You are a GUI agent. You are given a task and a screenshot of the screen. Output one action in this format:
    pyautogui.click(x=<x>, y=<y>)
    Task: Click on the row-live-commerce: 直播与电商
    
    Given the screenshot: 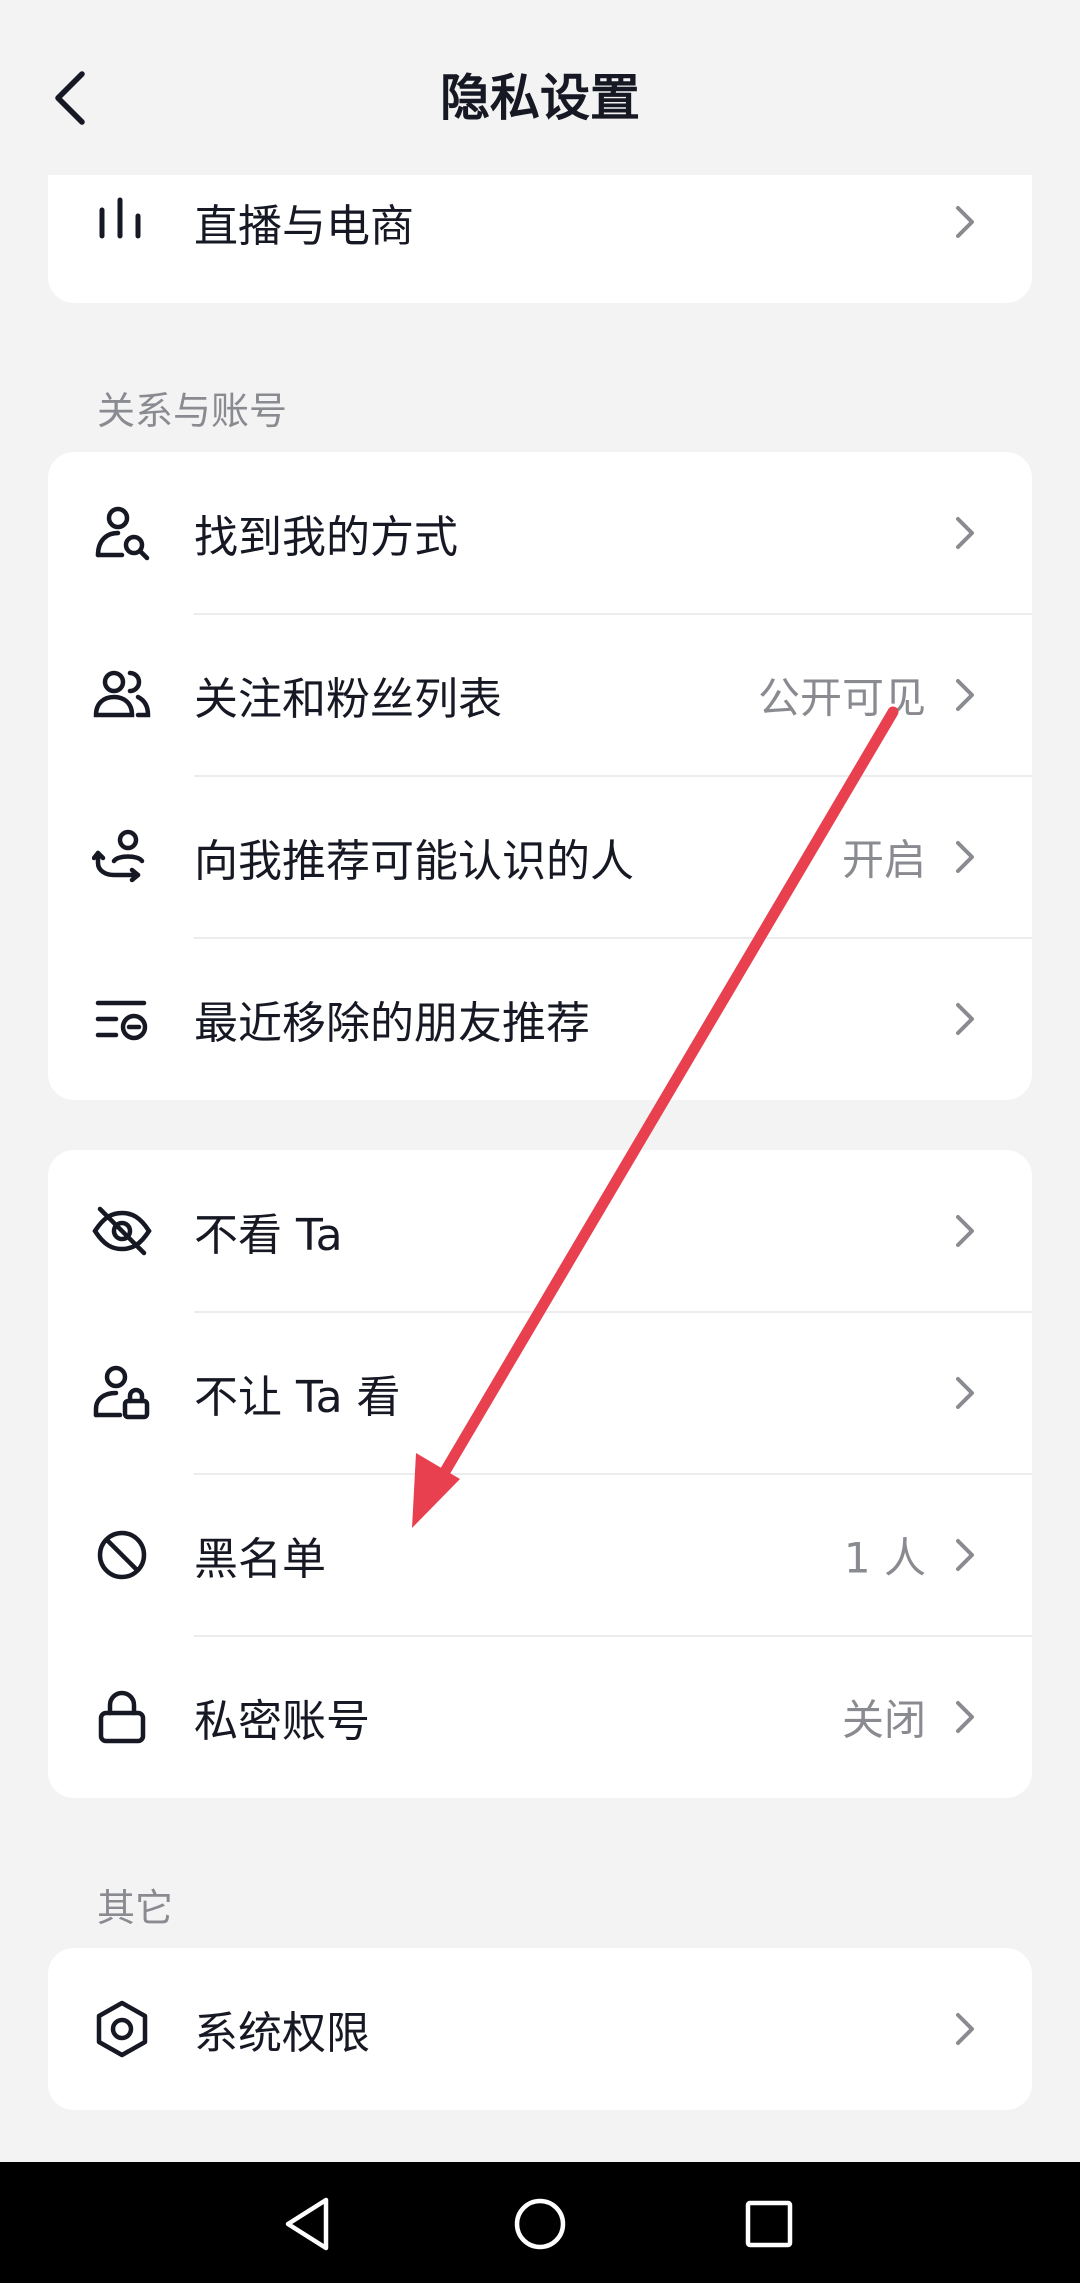 What is the action you would take?
    pyautogui.click(x=540, y=239)
    